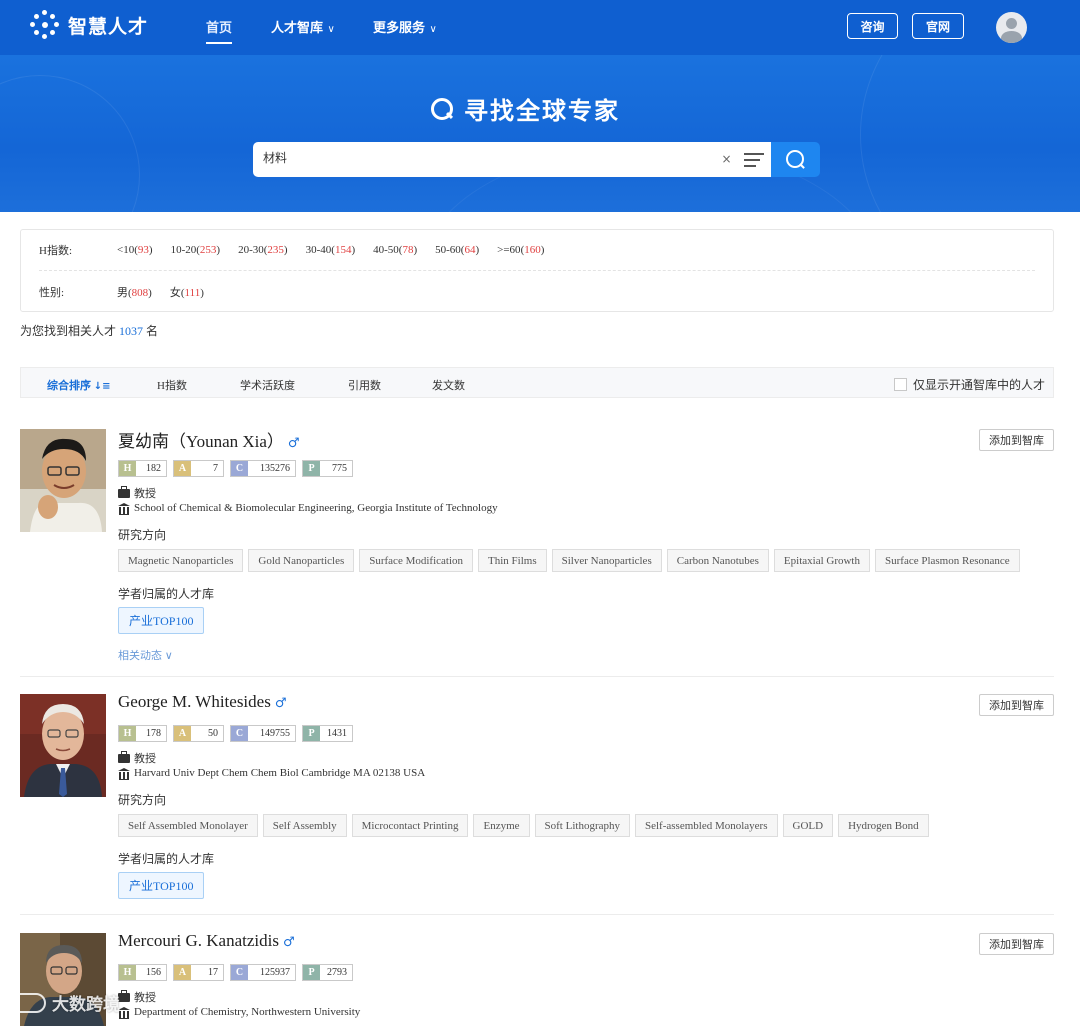 This screenshot has height=1026, width=1080. I want to click on clear-icon: ×, so click(726, 159).